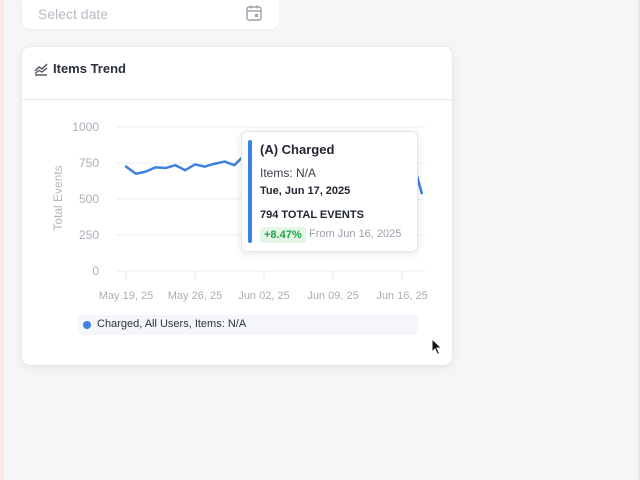 The width and height of the screenshot is (640, 480). Describe the element at coordinates (89, 163) in the screenshot. I see `y-tick-label: 750` at that location.